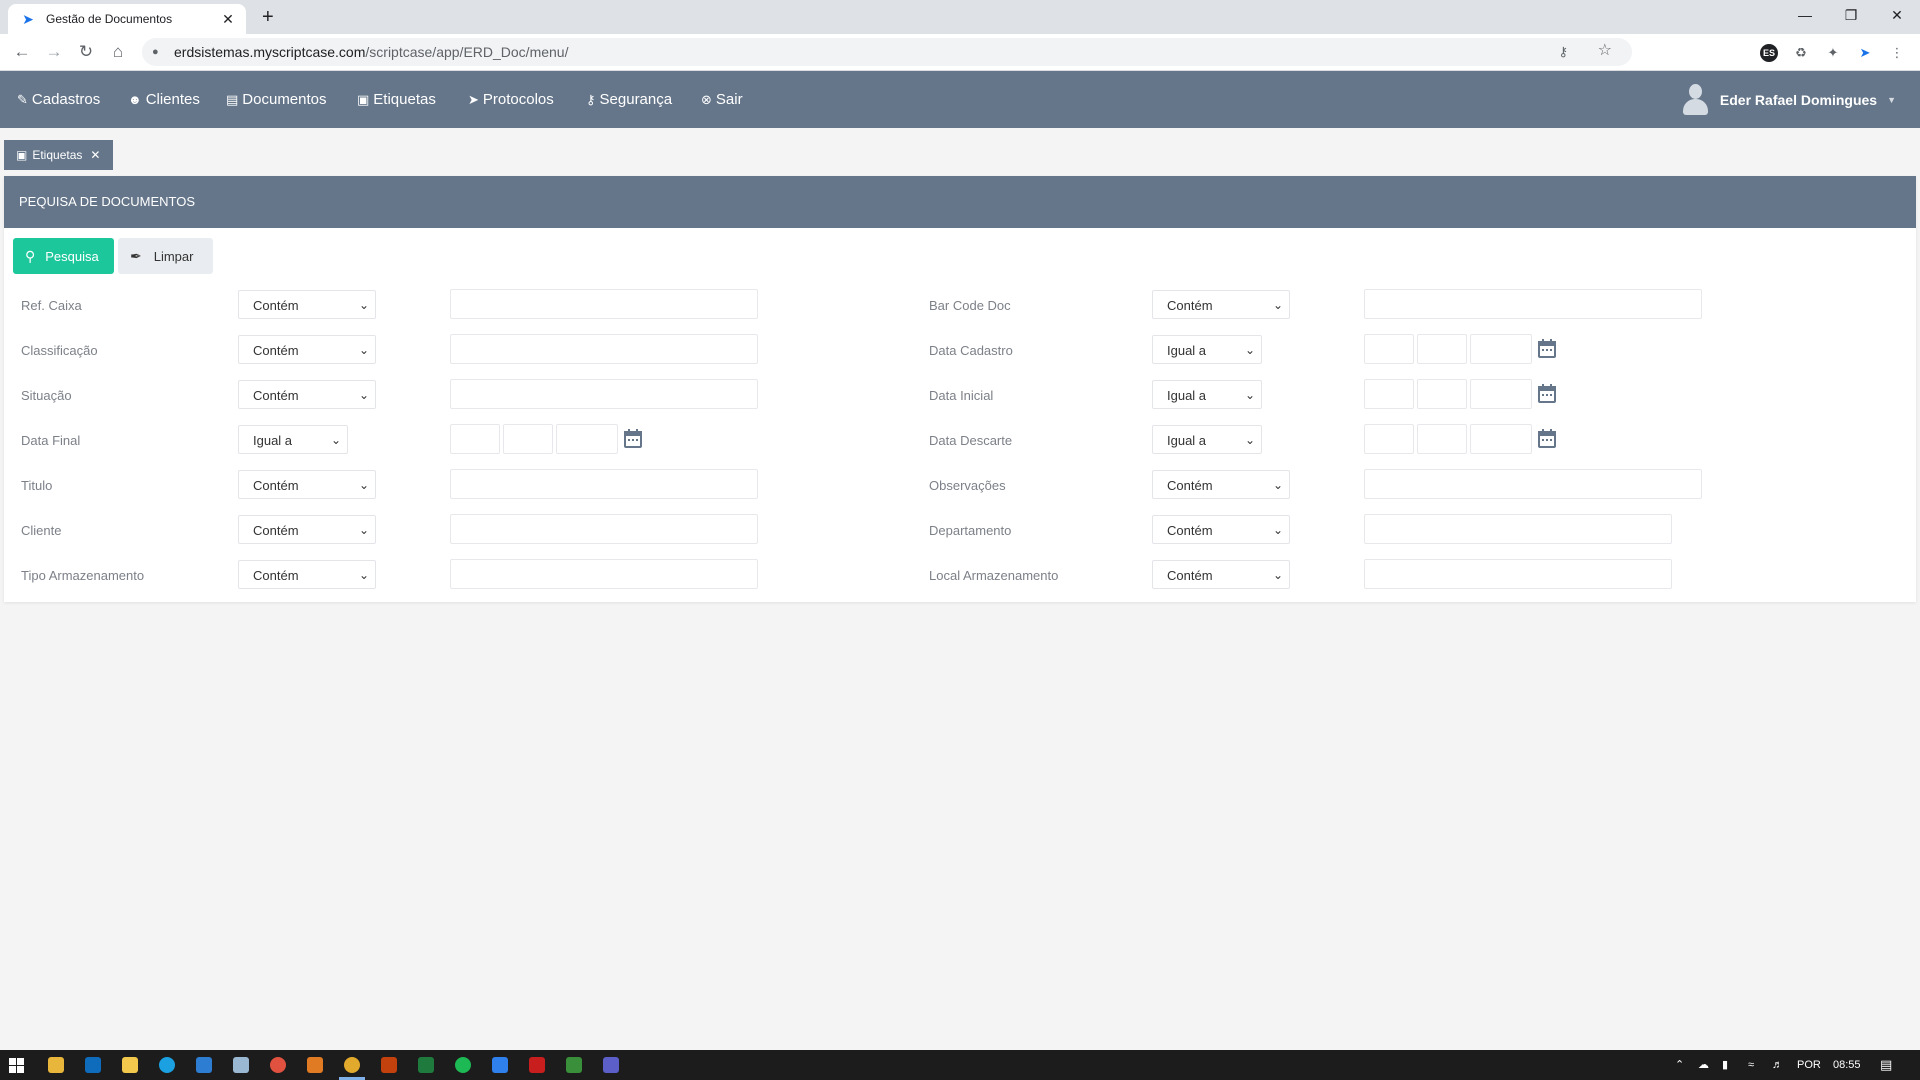  What do you see at coordinates (404, 99) in the screenshot?
I see `menu-label: Etiquetas` at bounding box center [404, 99].